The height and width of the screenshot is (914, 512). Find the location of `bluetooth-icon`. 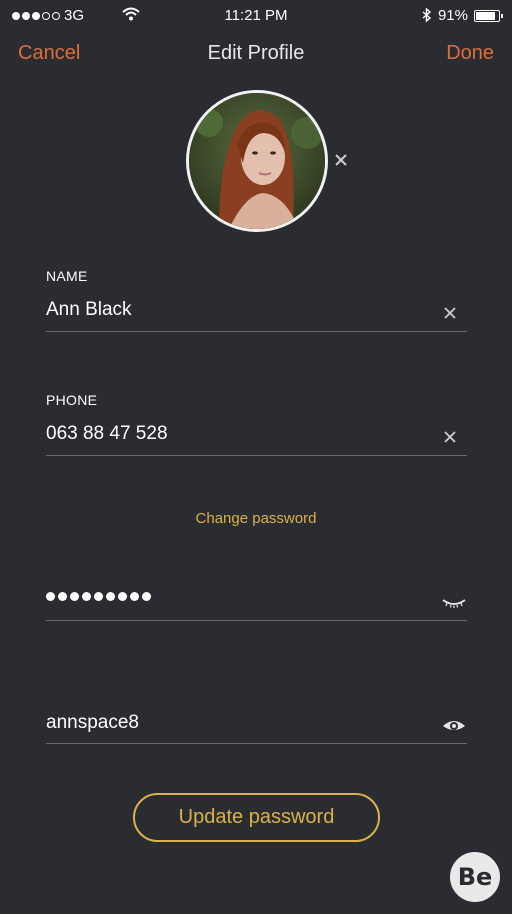

bluetooth-icon is located at coordinates (427, 15).